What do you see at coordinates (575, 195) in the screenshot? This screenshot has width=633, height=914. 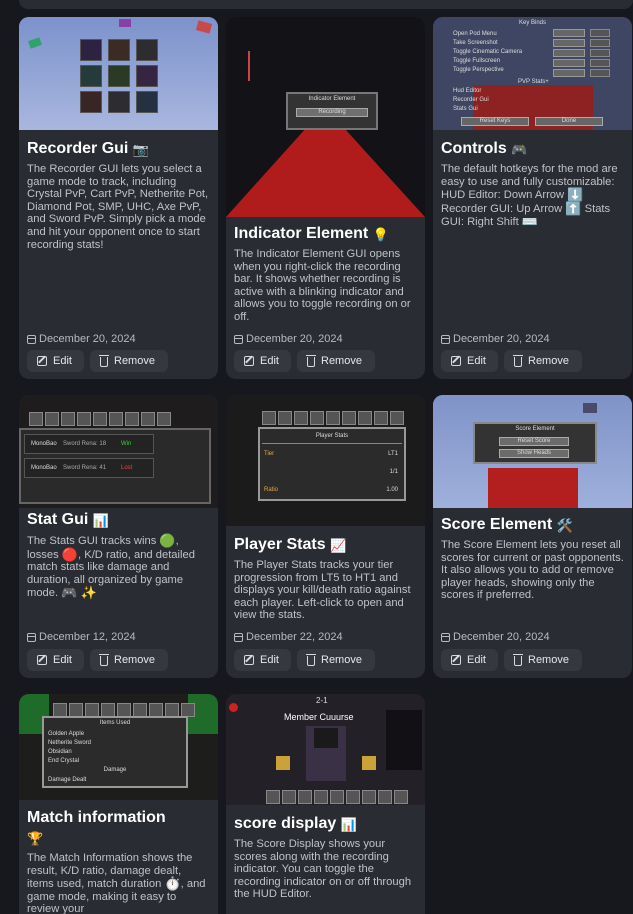 I see `down-arrow-icon: ⬇️` at bounding box center [575, 195].